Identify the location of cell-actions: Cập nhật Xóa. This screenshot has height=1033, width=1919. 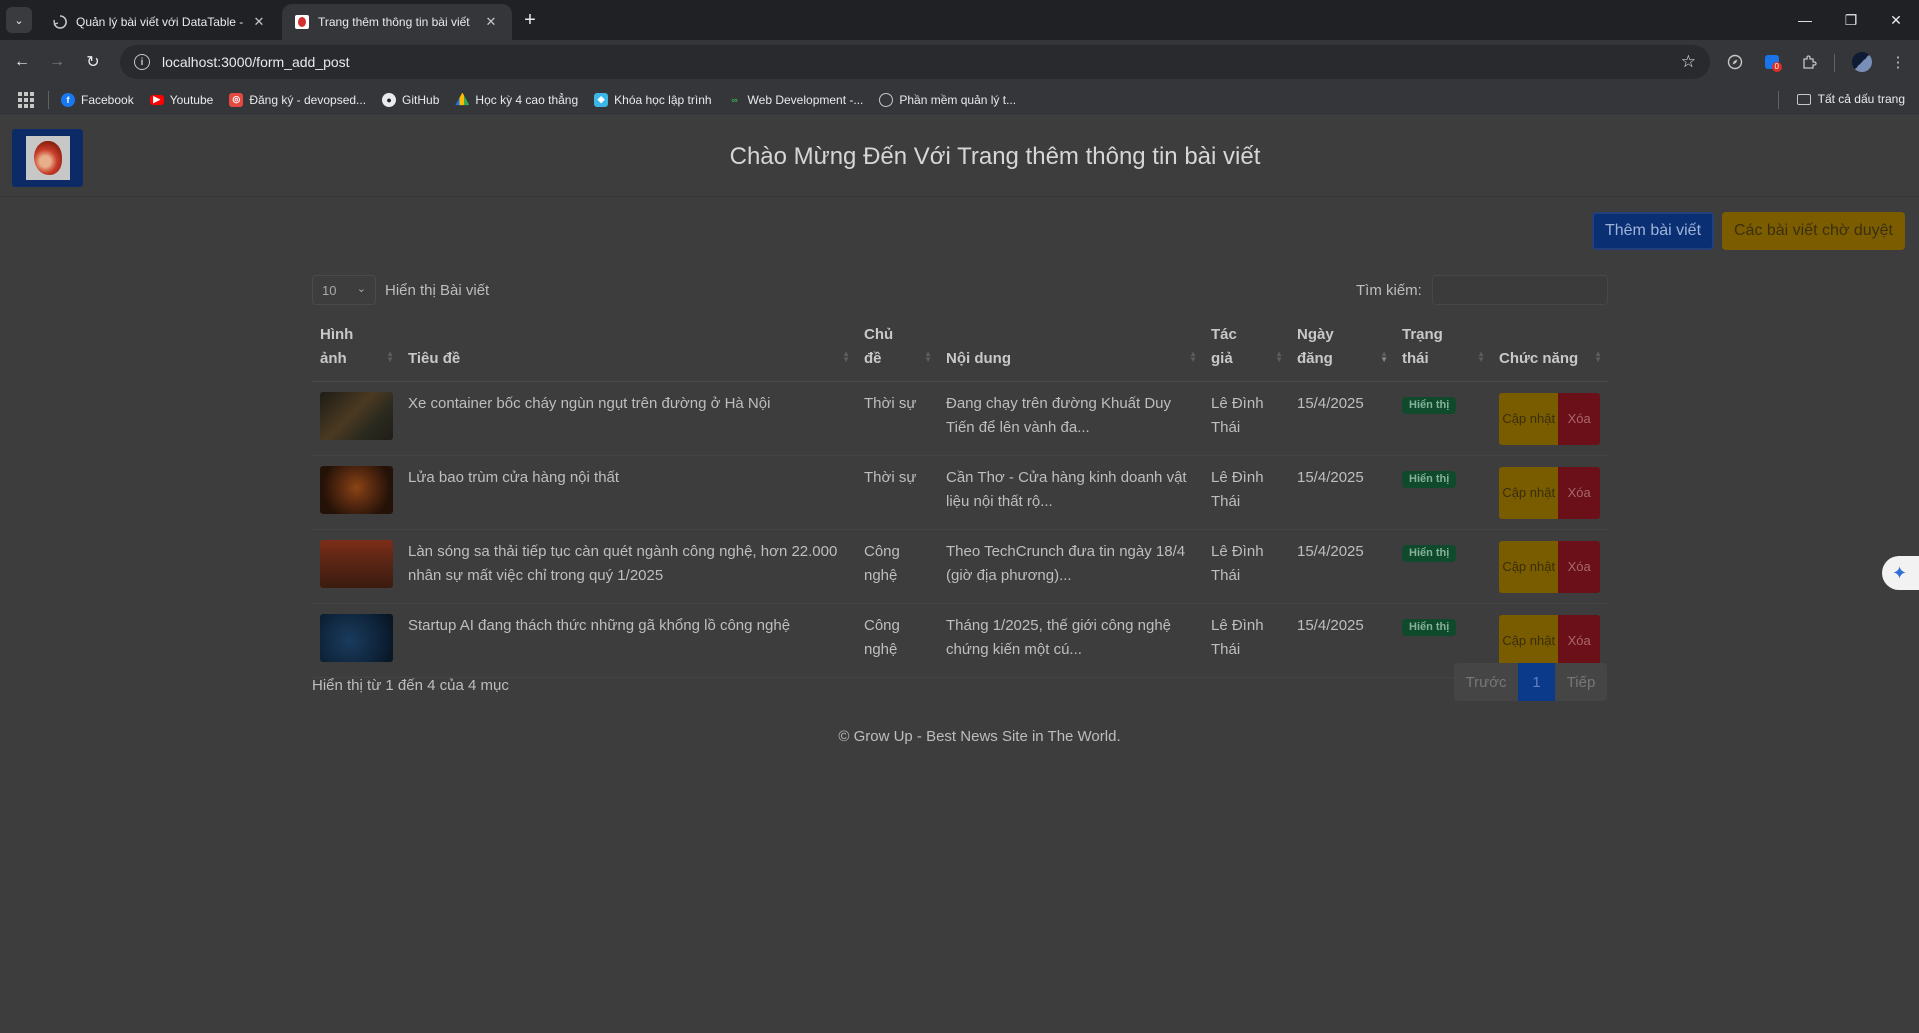
(1549, 492).